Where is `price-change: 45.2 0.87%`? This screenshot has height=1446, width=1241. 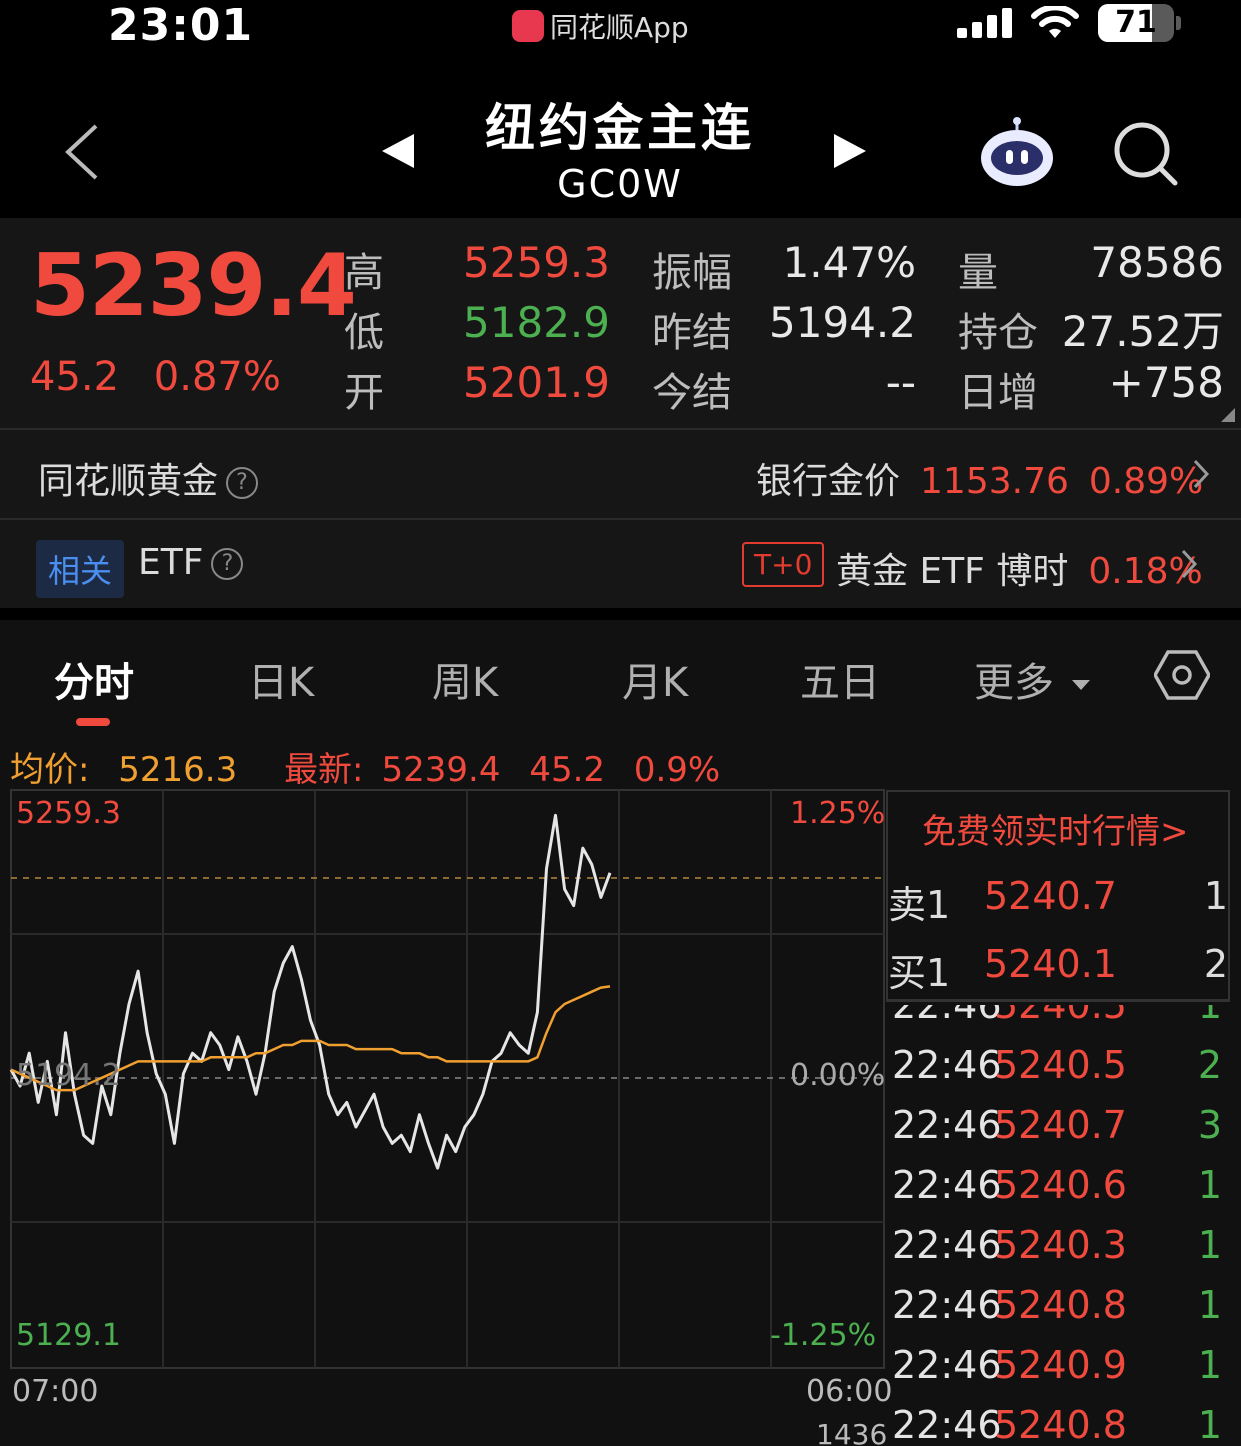 price-change: 45.2 0.87% is located at coordinates (166, 377).